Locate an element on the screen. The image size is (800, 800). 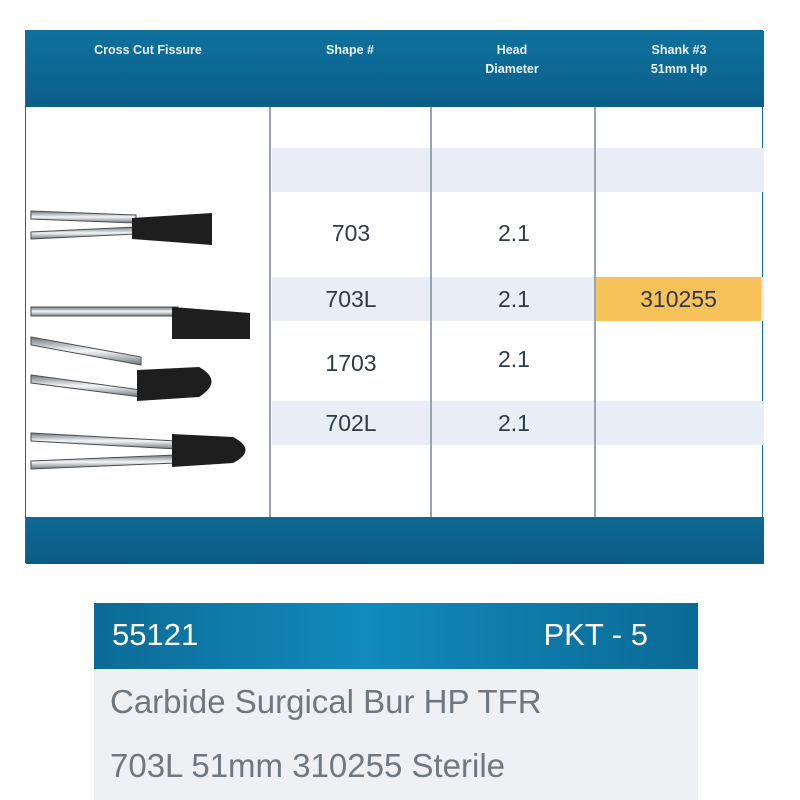
bur-1703-icon is located at coordinates (121, 368).